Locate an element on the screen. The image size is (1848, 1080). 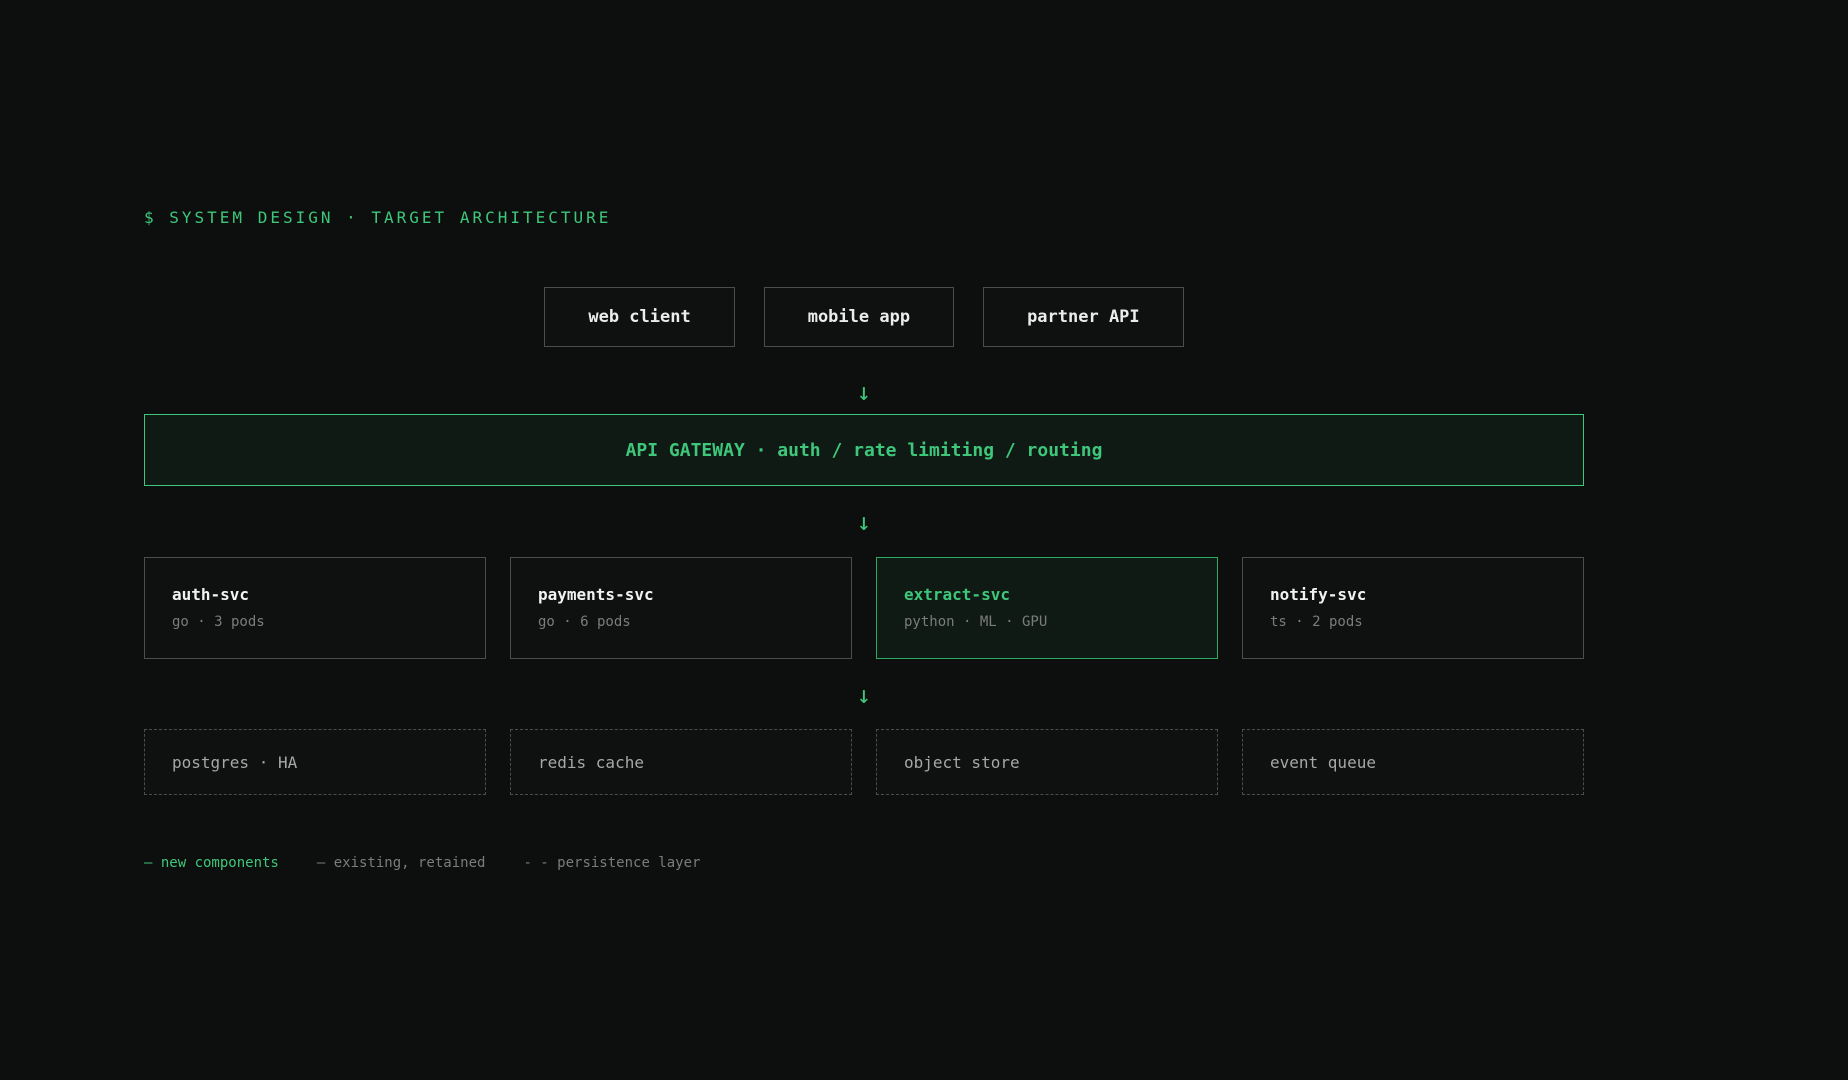
service-meta: go · 6 pods is located at coordinates (584, 622).